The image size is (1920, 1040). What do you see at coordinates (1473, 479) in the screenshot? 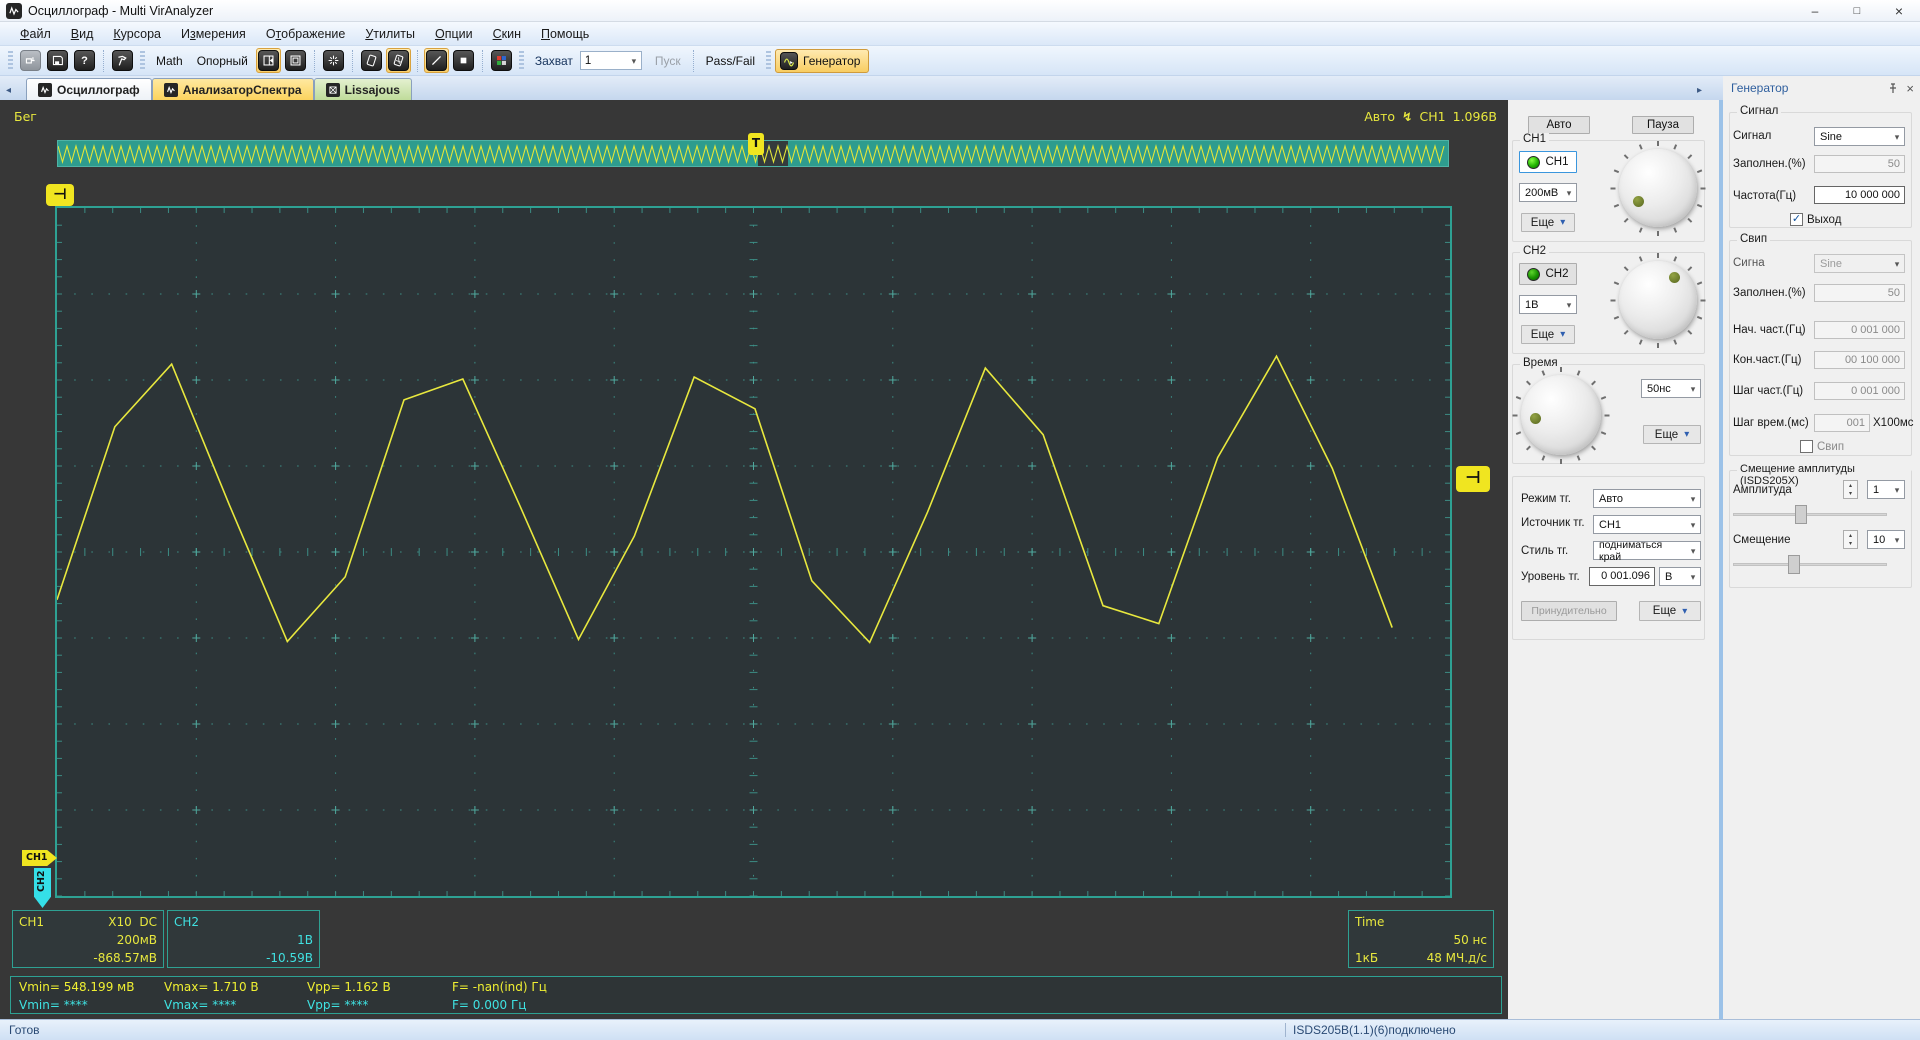
I see `trigger-level-marker: ⊣` at bounding box center [1473, 479].